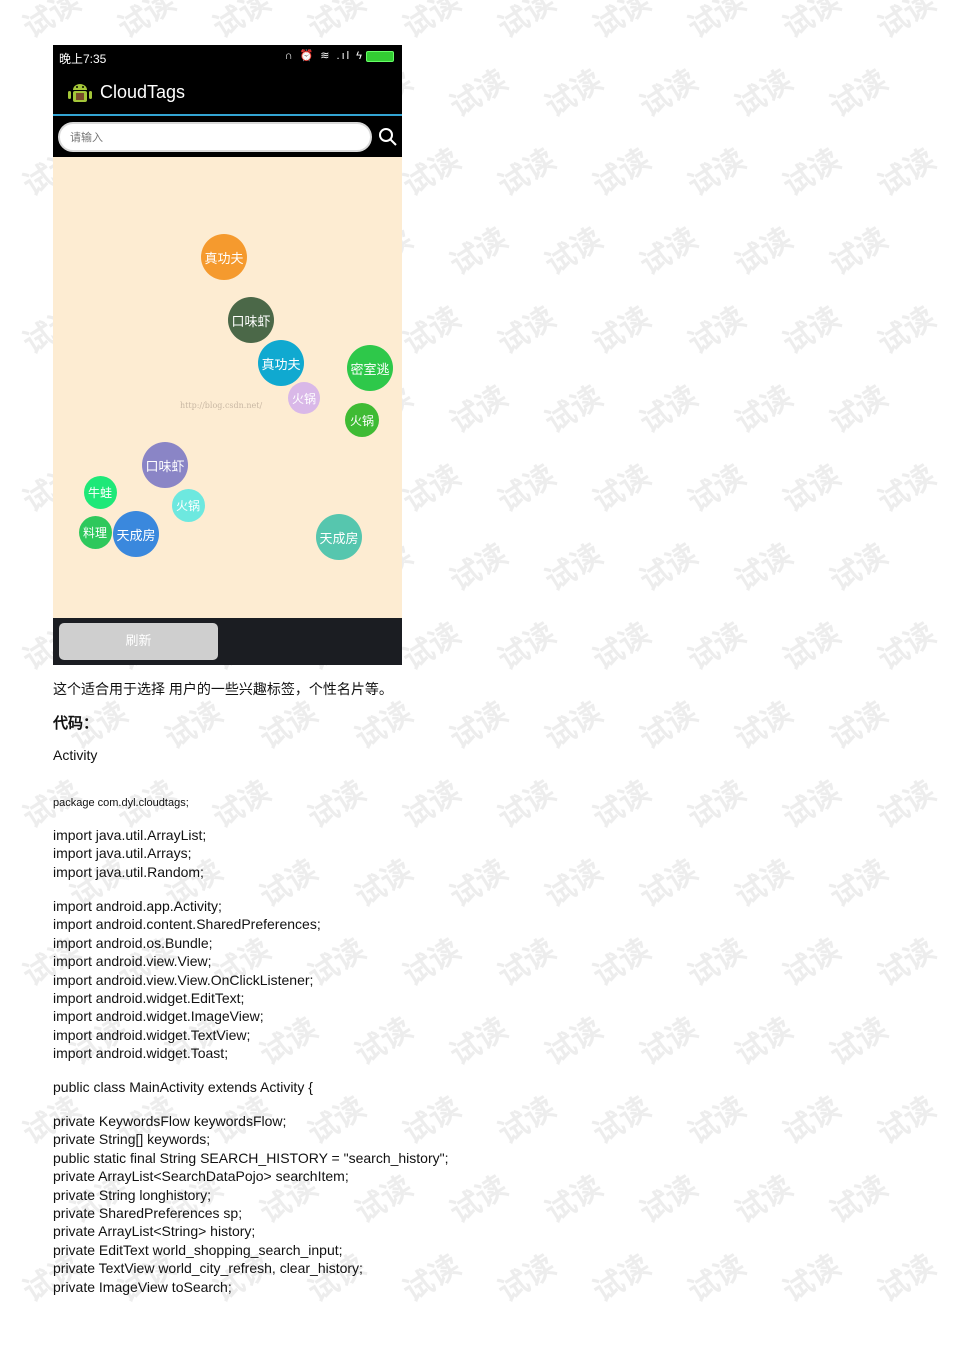 The height and width of the screenshot is (1357, 960). Describe the element at coordinates (215, 137) in the screenshot. I see `search-input` at that location.